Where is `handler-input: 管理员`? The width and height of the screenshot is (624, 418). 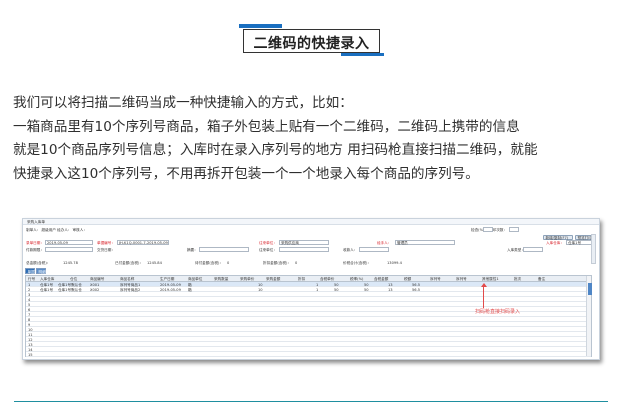
handler-input: 管理员 is located at coordinates (425, 242).